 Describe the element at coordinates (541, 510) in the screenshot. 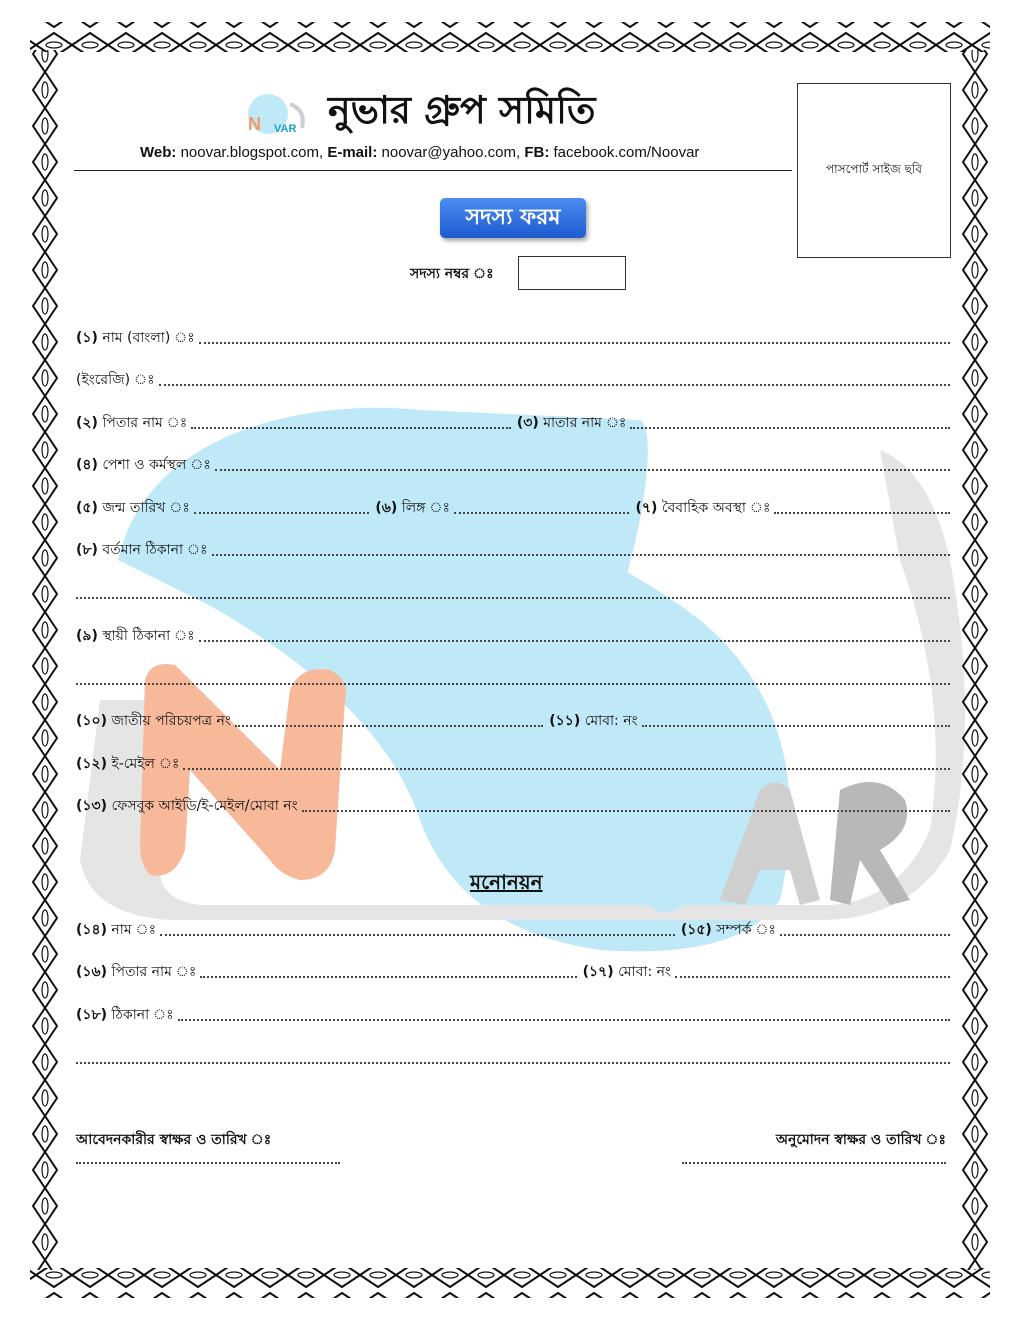

I see `gender-field` at that location.